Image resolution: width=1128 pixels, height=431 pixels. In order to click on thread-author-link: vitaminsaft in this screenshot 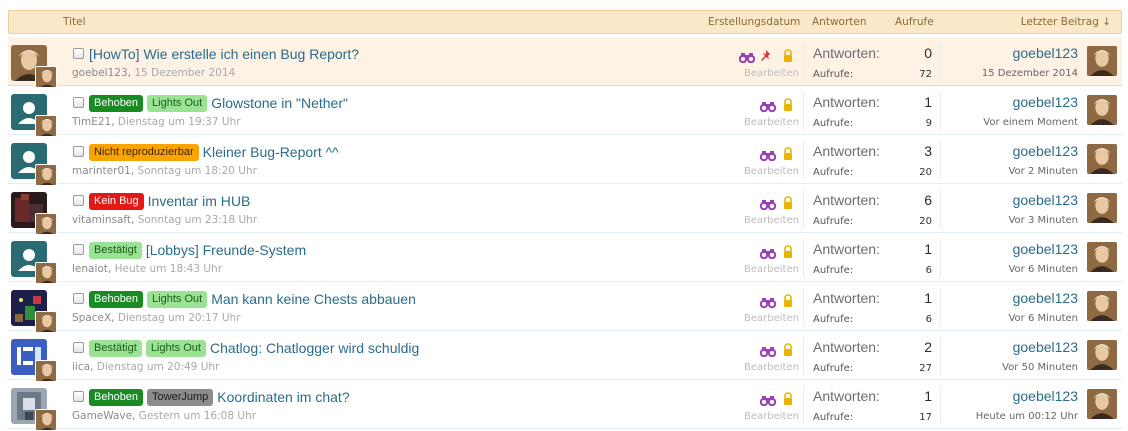, I will do `click(101, 220)`.